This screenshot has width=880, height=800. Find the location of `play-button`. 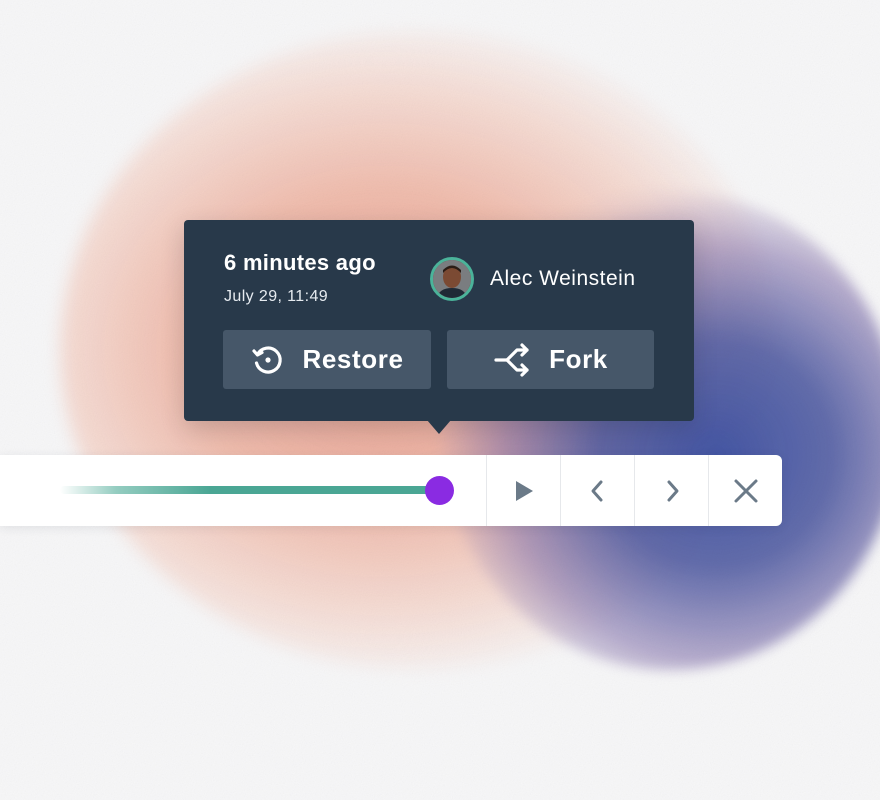

play-button is located at coordinates (523, 490).